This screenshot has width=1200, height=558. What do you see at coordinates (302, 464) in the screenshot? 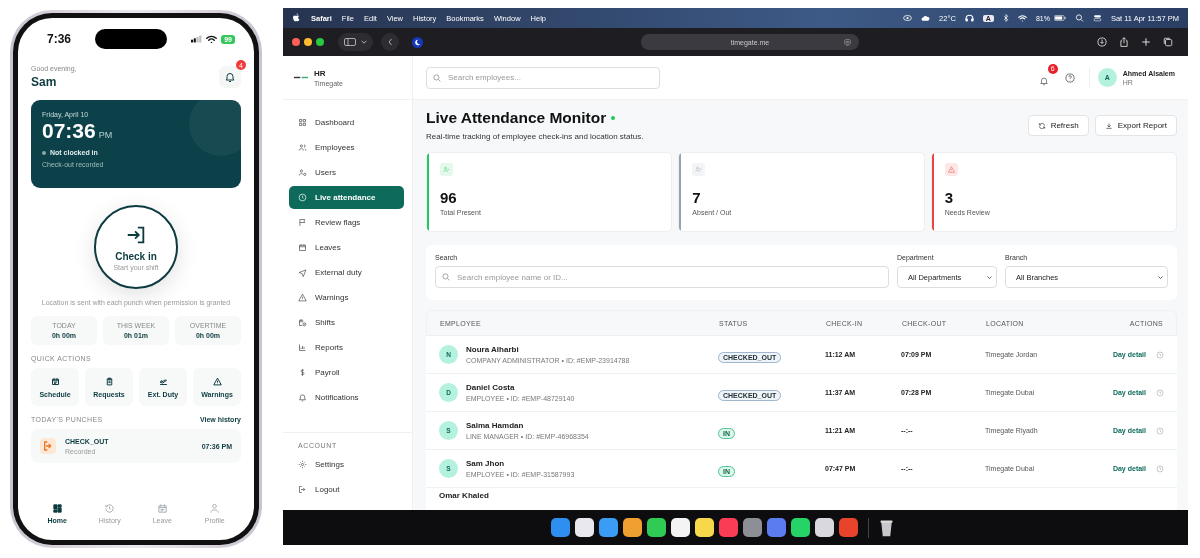
I see `settings-icon` at bounding box center [302, 464].